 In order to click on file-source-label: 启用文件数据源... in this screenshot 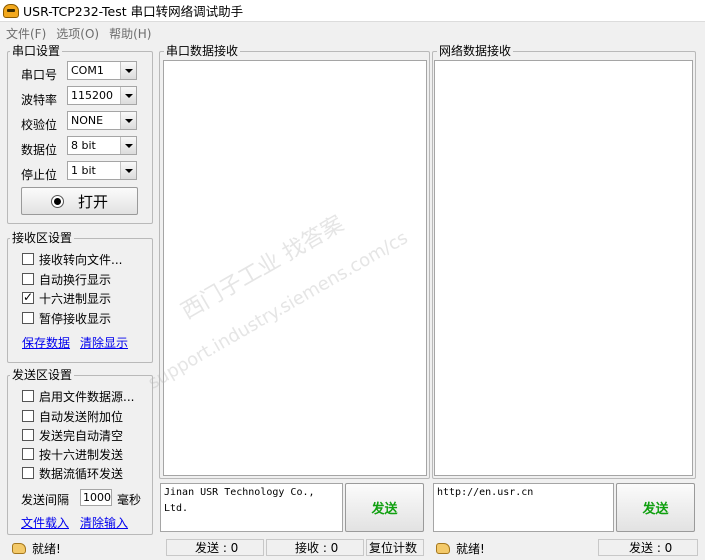, I will do `click(87, 396)`.